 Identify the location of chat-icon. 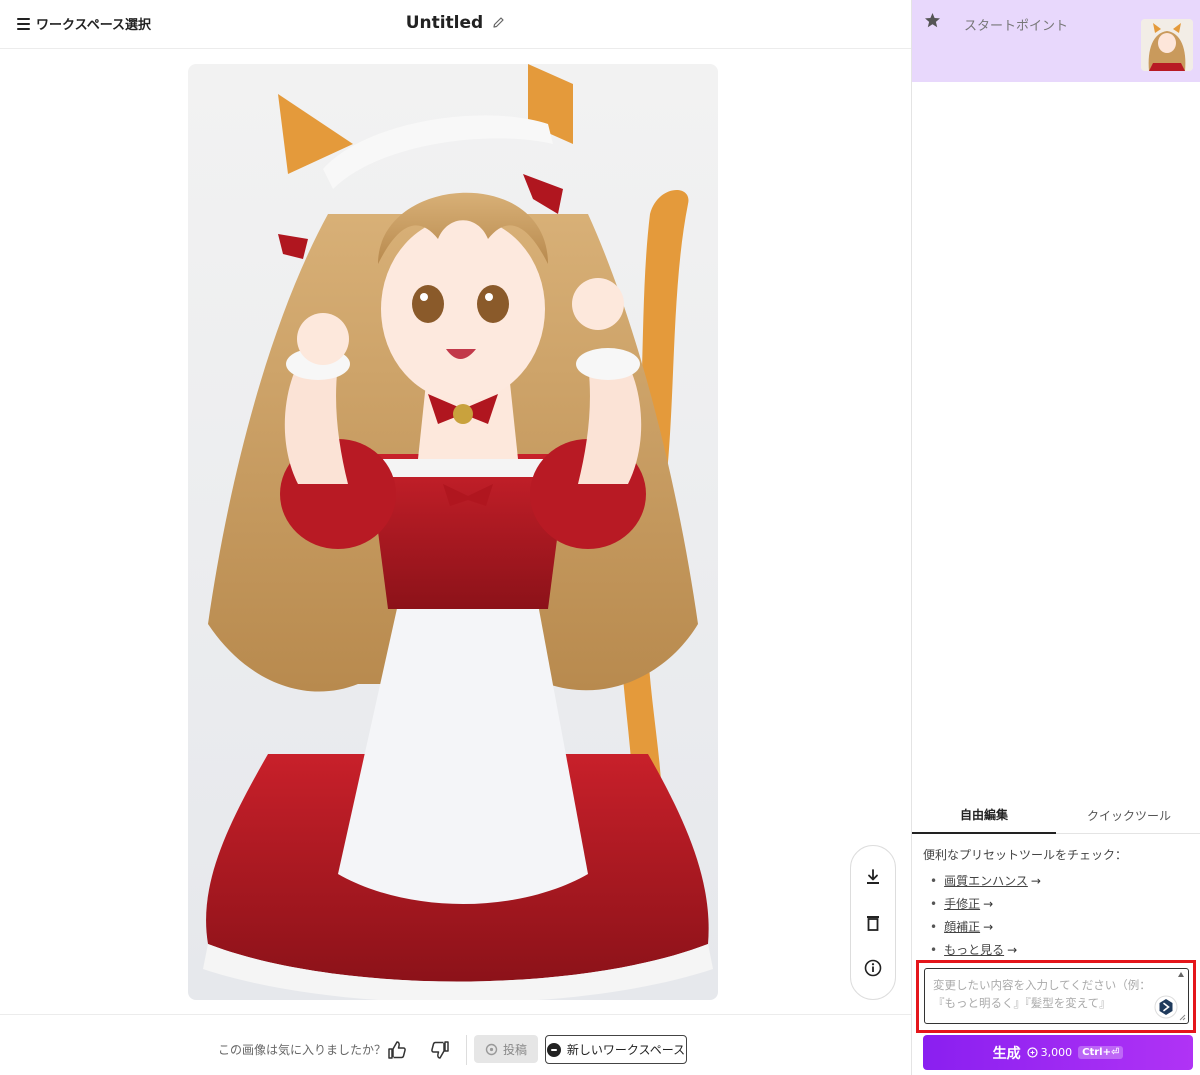
(553, 1049).